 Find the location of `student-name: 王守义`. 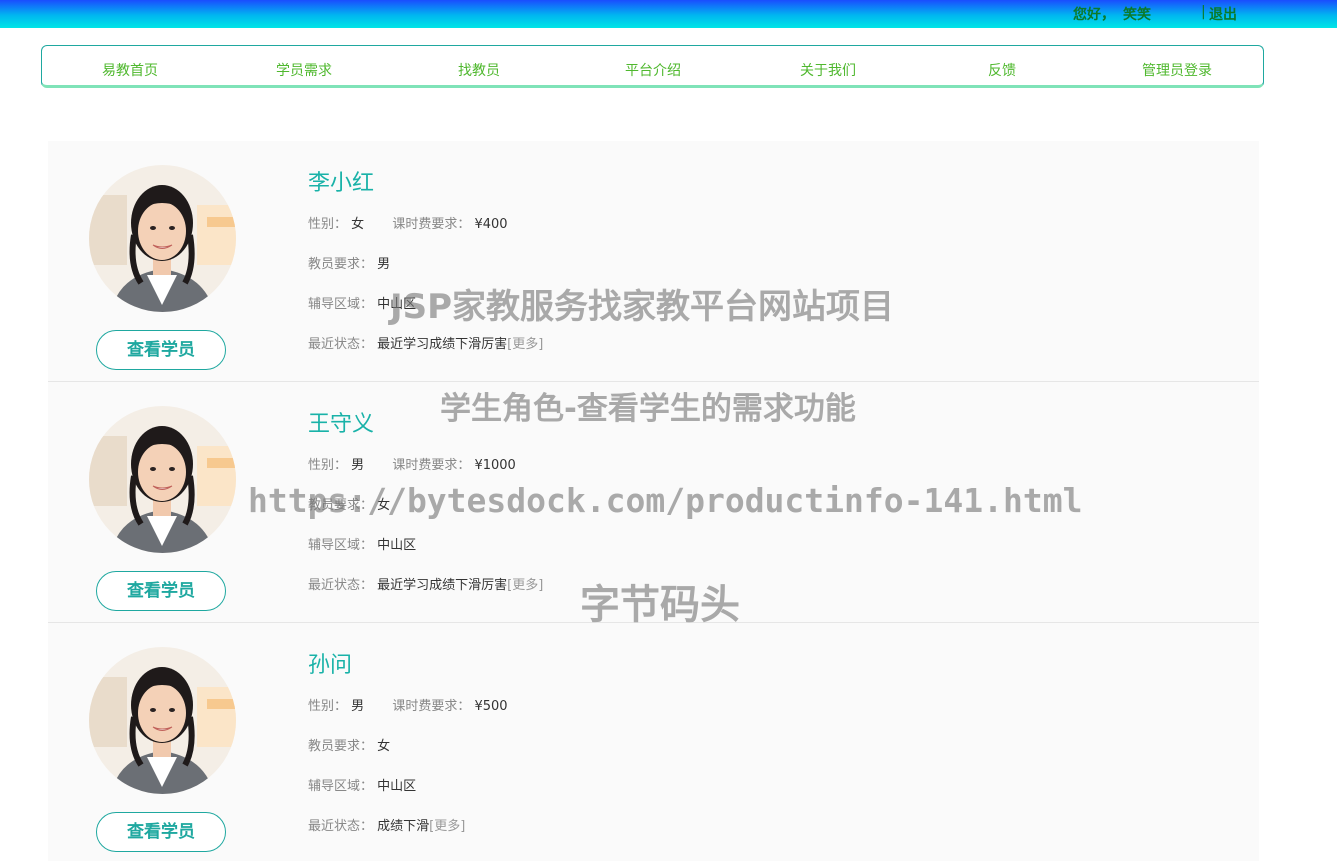

student-name: 王守义 is located at coordinates (341, 424).